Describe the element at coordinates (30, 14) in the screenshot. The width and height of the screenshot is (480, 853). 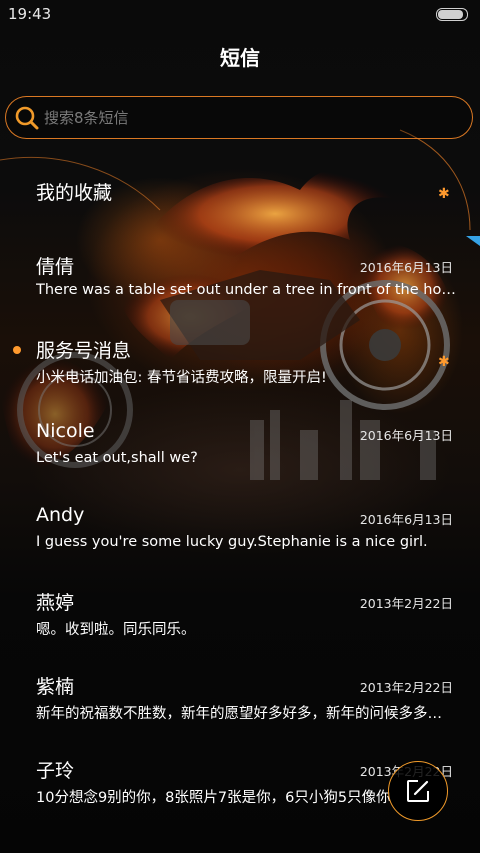
I see `status-time: 19:43` at that location.